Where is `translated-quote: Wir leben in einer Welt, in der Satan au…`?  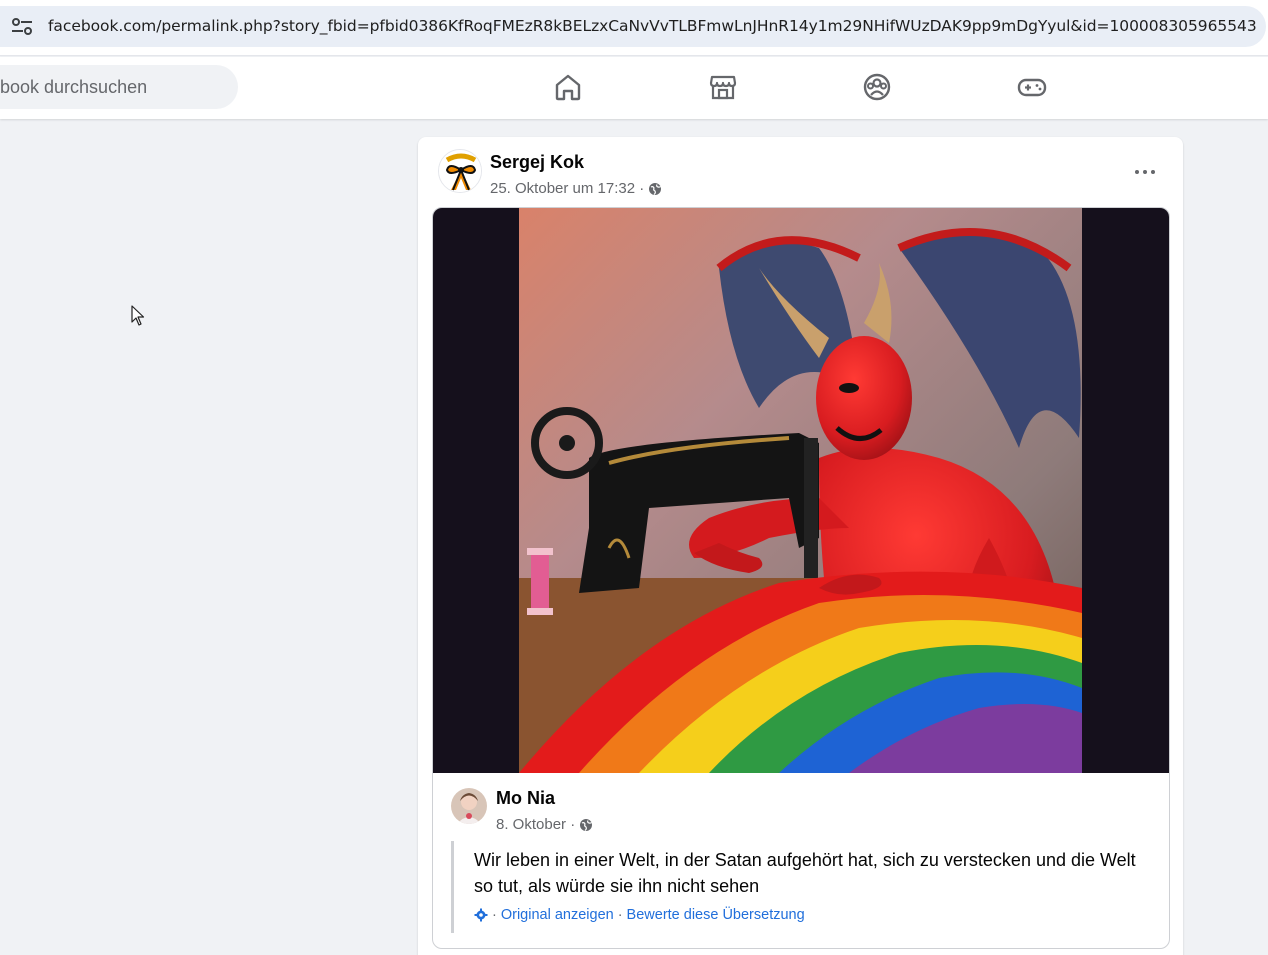 translated-quote: Wir leben in einer Welt, in der Satan au… is located at coordinates (801, 887).